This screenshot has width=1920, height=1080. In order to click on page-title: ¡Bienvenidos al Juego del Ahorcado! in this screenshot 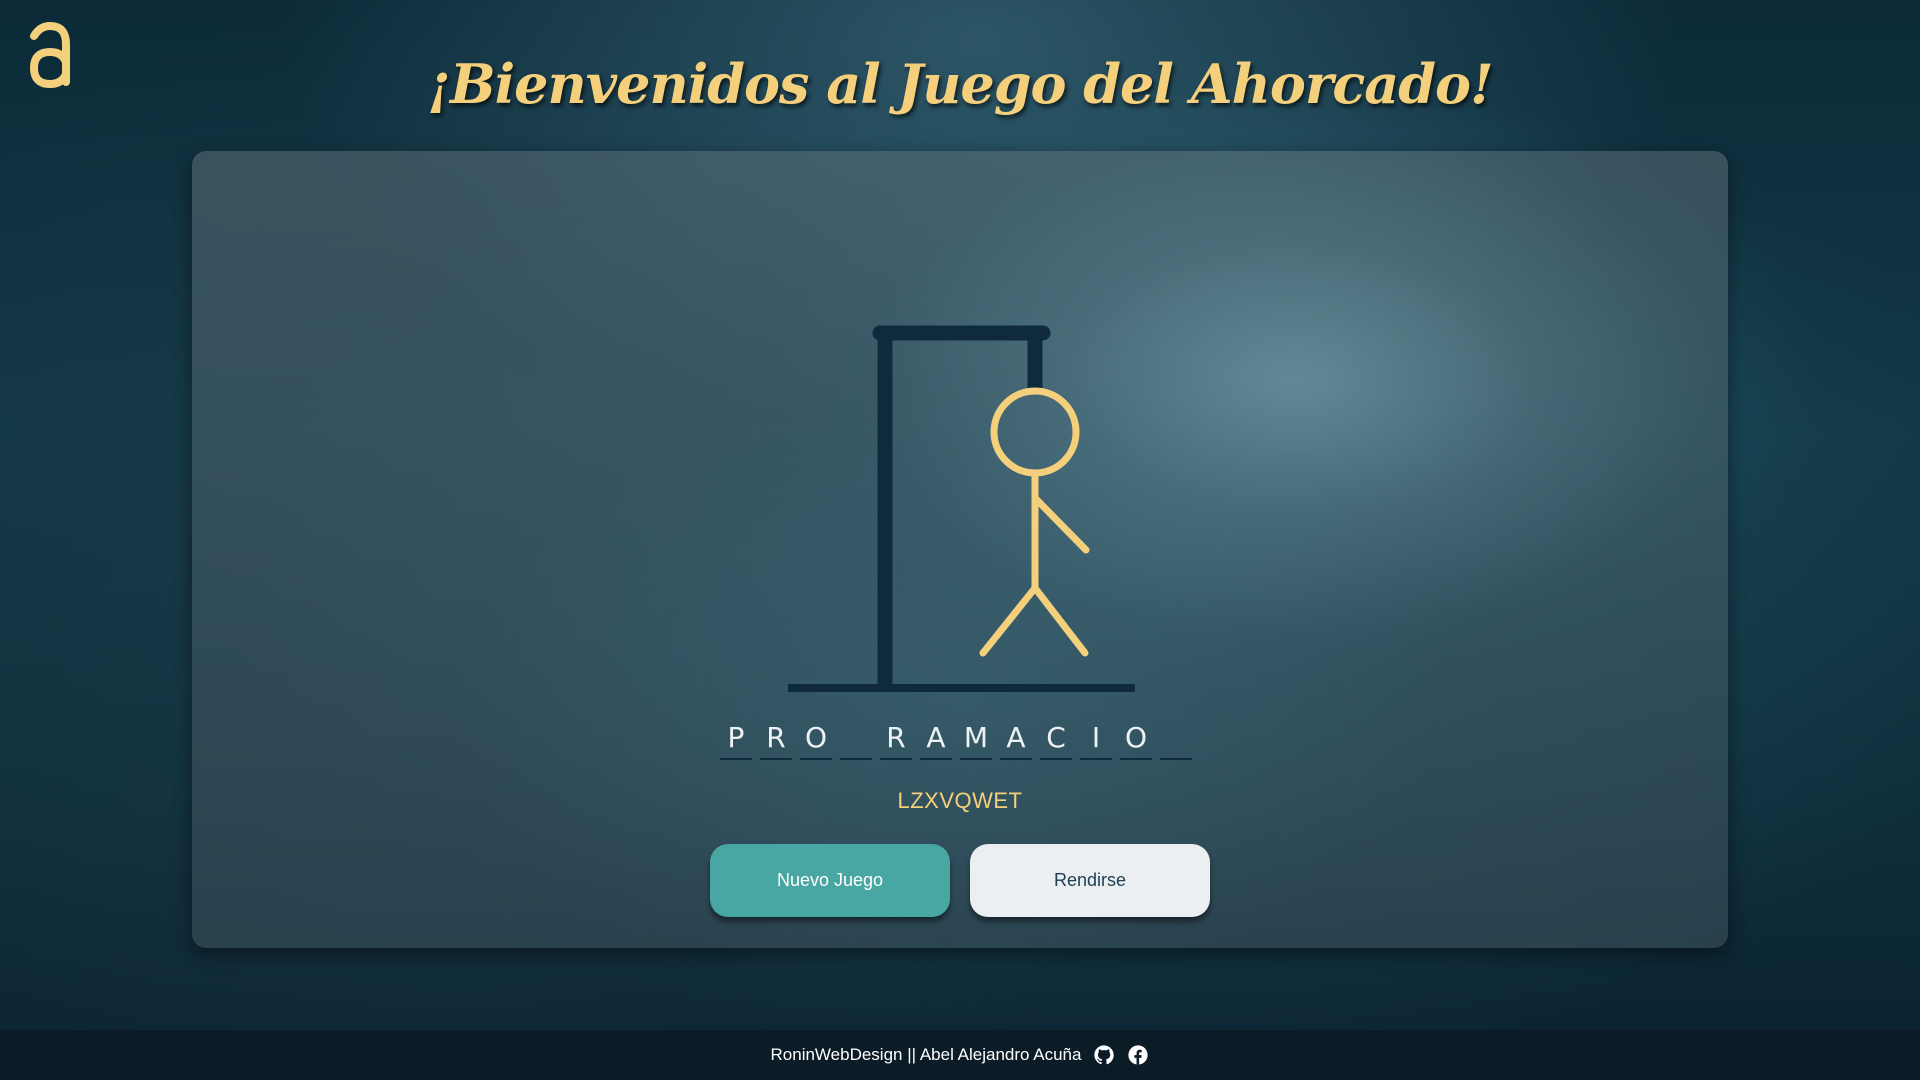, I will do `click(960, 84)`.